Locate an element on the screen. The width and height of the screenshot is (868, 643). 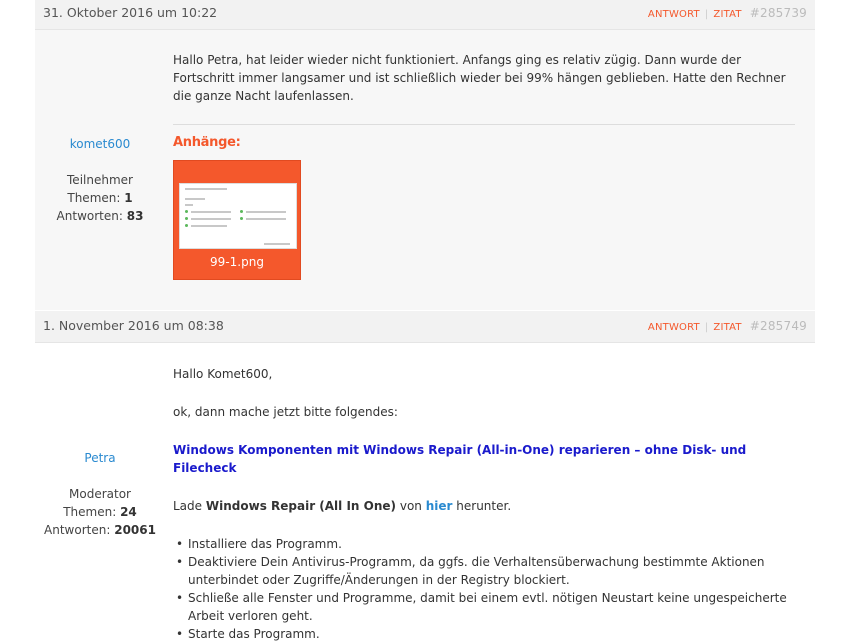
author-role: Moderator is located at coordinates (100, 494).